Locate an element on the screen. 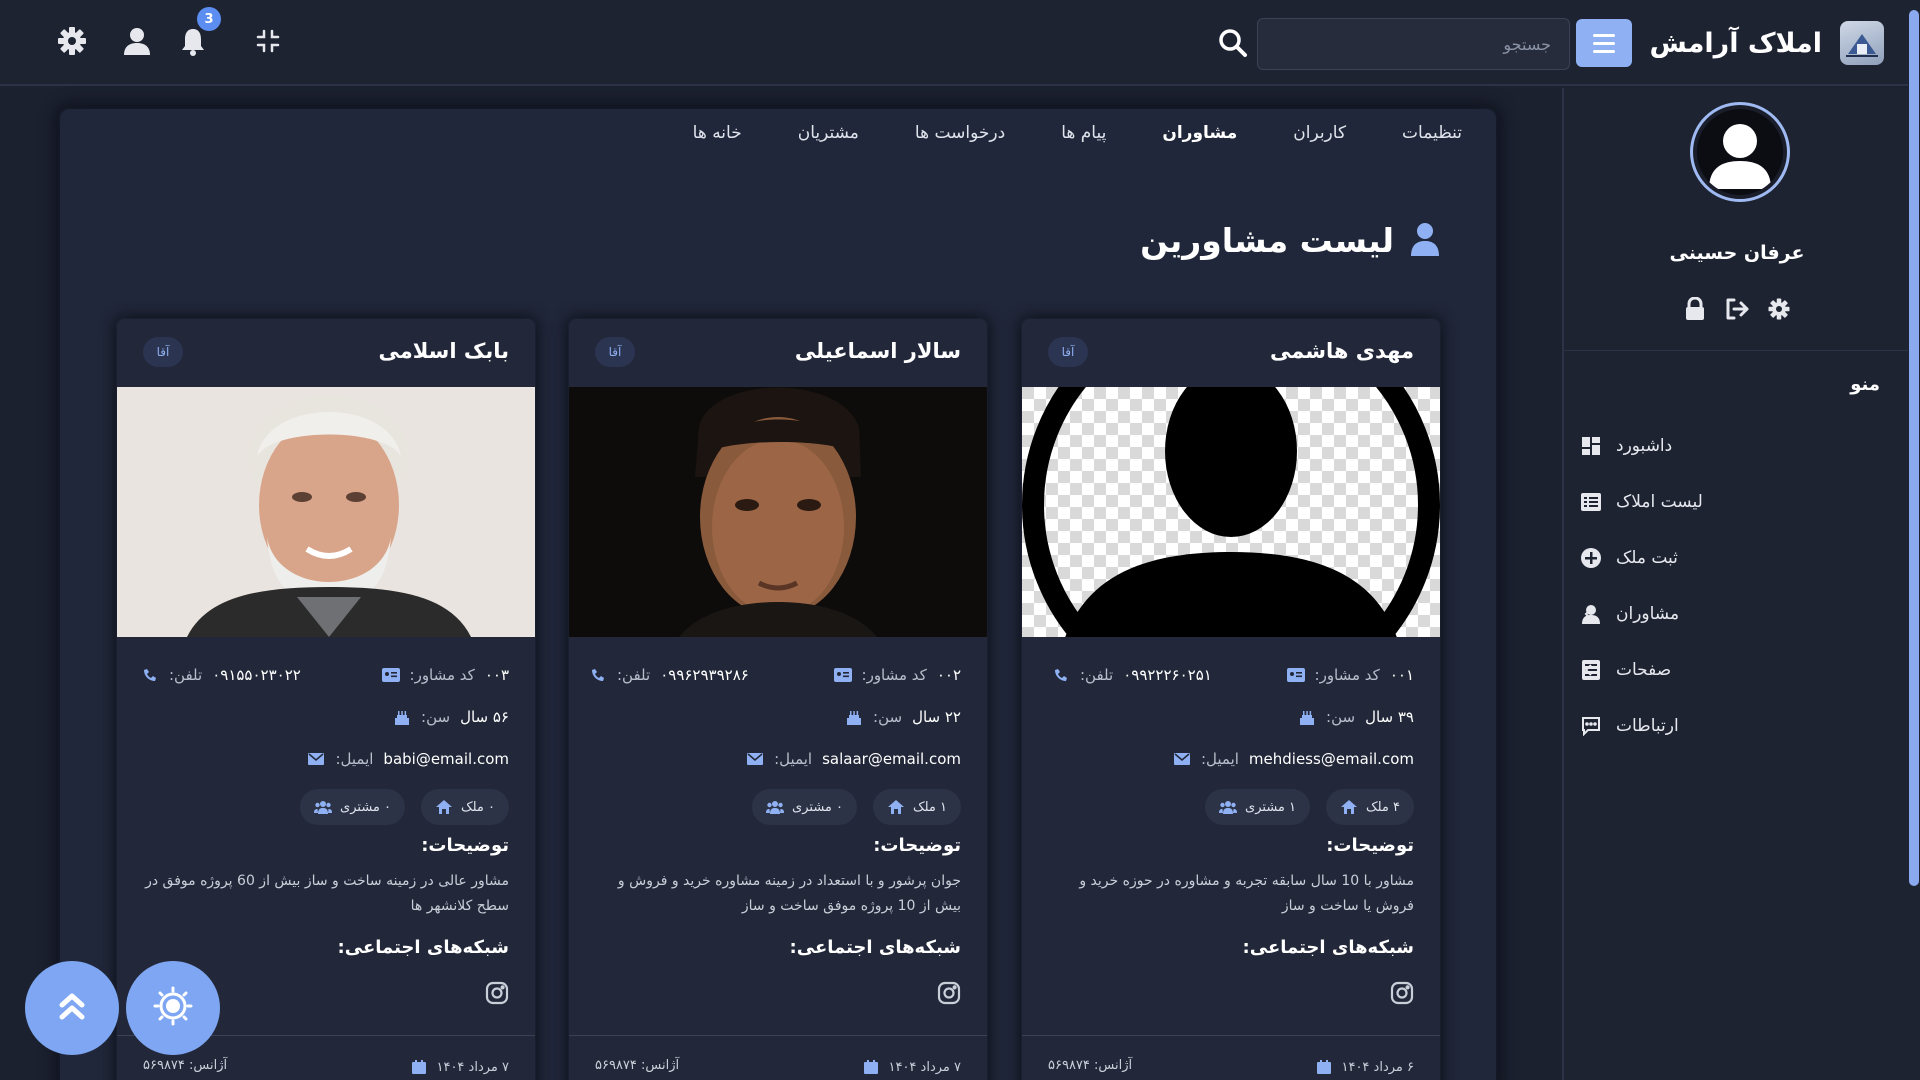 The height and width of the screenshot is (1080, 1920). sidebar-item-communications: ارتباطات is located at coordinates (1730, 726).